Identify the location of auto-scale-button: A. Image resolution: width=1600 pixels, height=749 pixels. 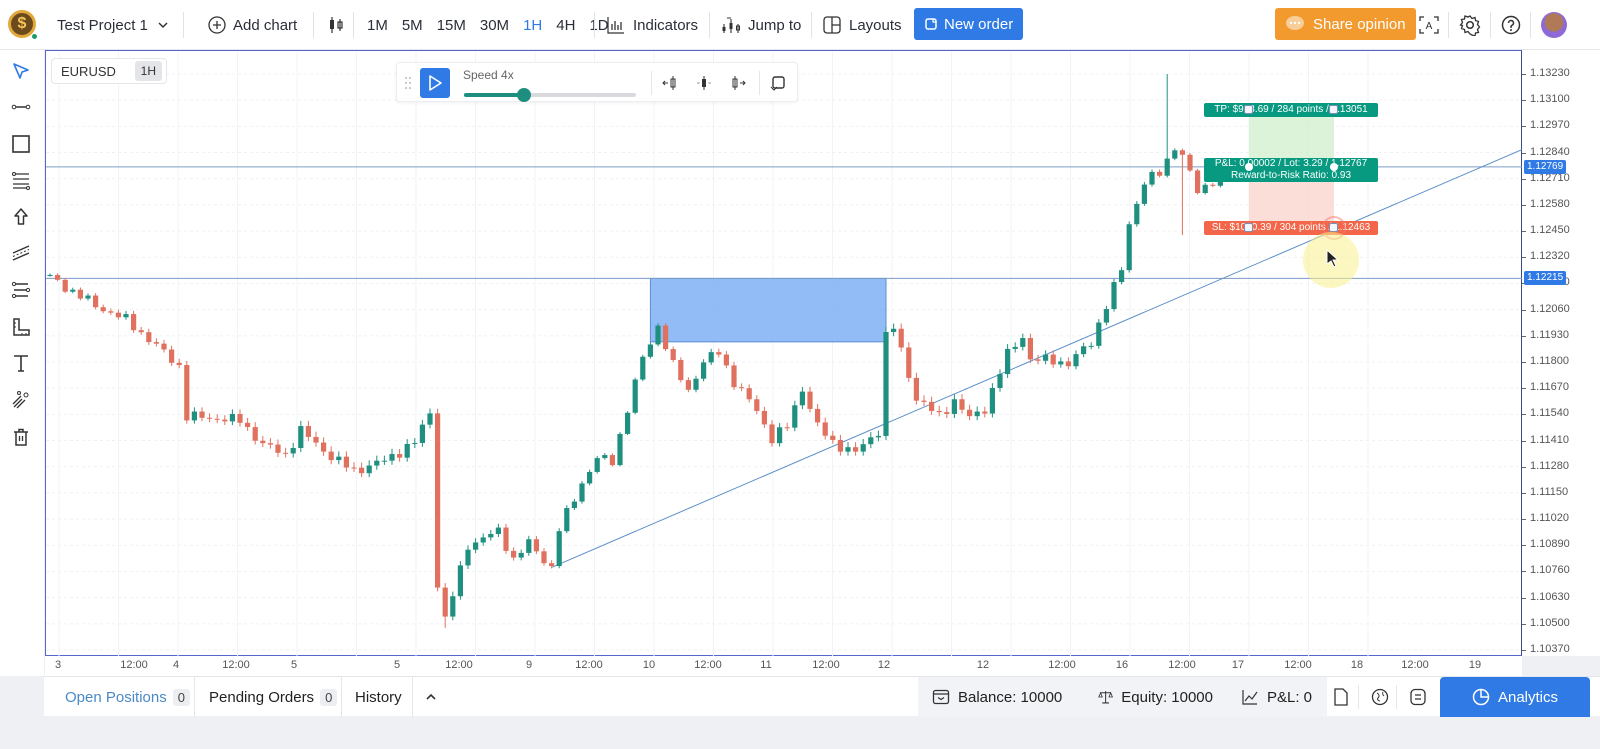
(1429, 25).